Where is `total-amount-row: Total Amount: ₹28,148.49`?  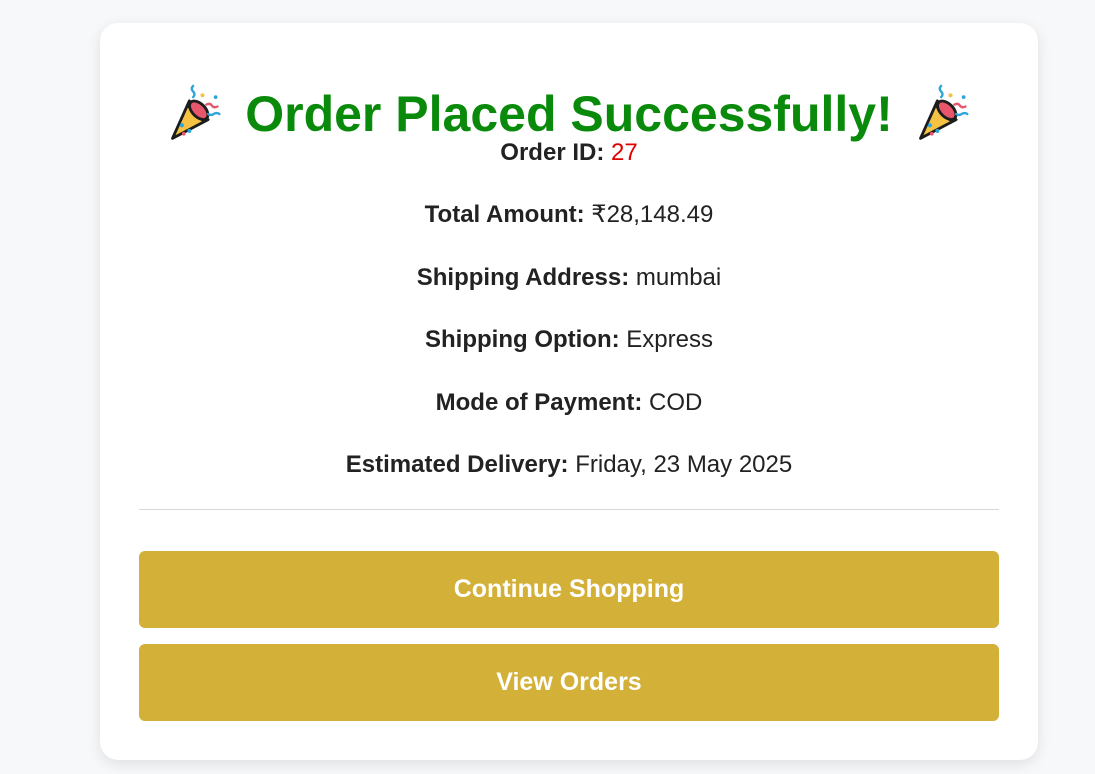 total-amount-row: Total Amount: ₹28,148.49 is located at coordinates (569, 215).